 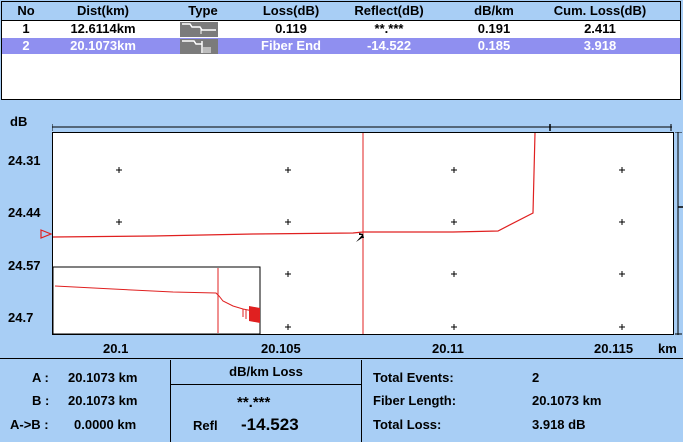 I want to click on cell-dist: 20.1073km, so click(x=103, y=45).